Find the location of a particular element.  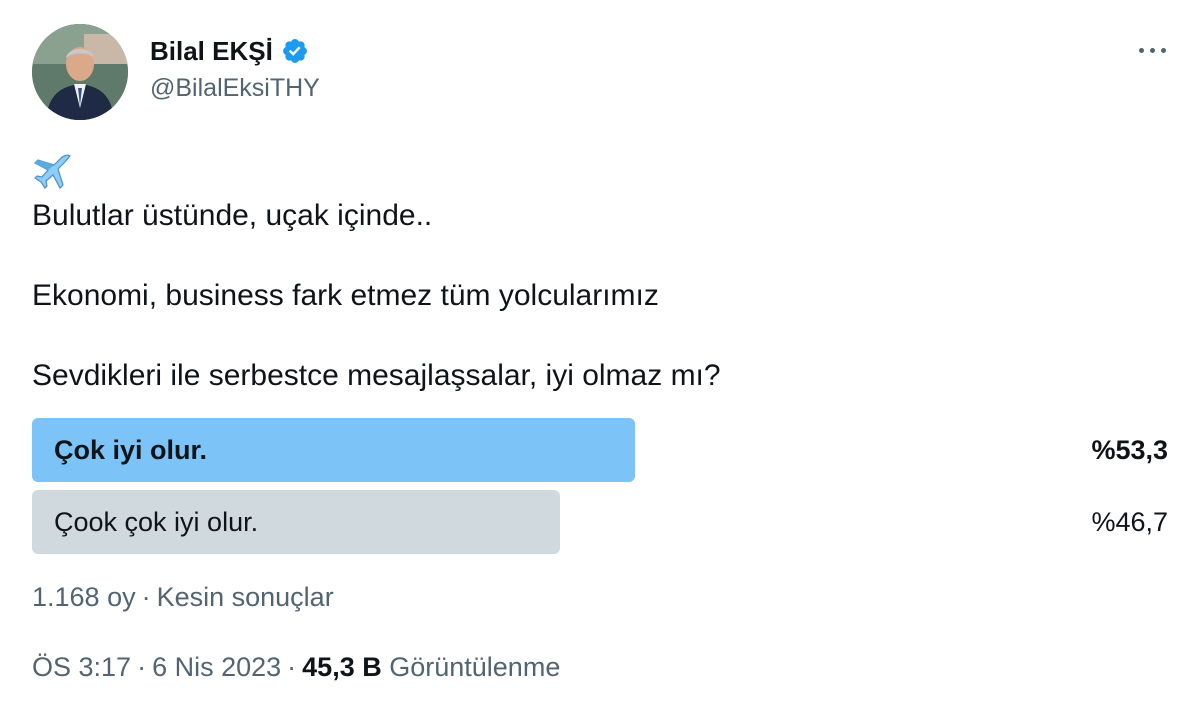

poll-status: Kesin sonuçlar is located at coordinates (245, 597).